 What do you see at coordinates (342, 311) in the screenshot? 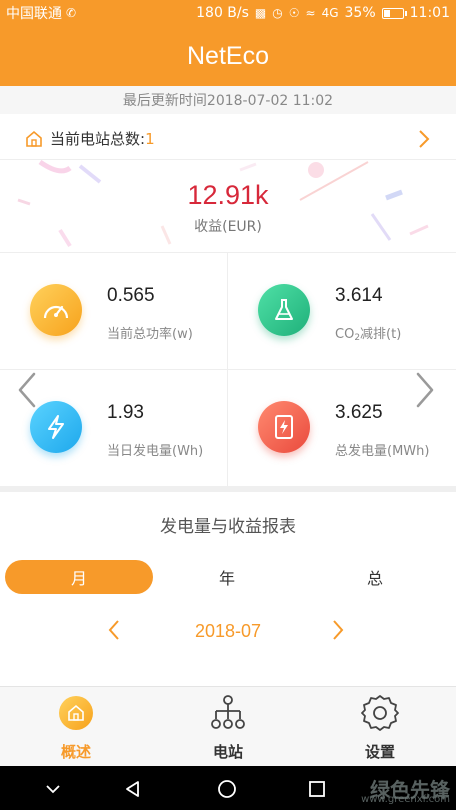
I see `metric-co2-reduction: 3.614 CO2减排(t)` at bounding box center [342, 311].